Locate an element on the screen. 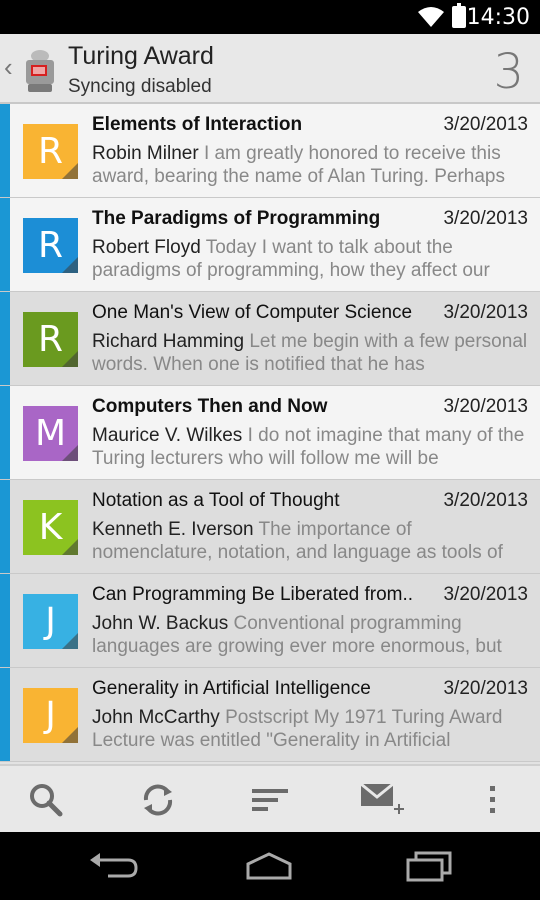 Image resolution: width=540 pixels, height=900 pixels. recents-icon is located at coordinates (429, 866).